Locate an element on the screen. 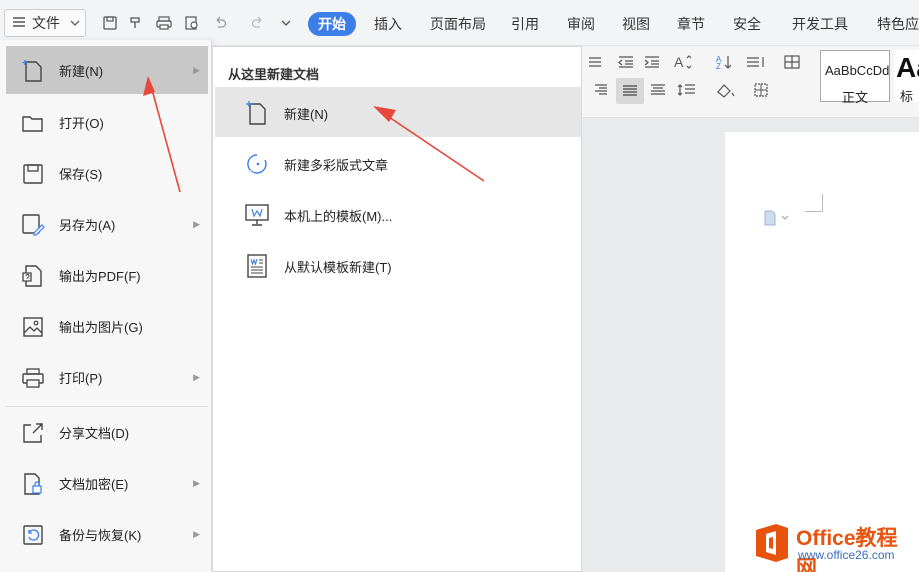 Image resolution: width=919 pixels, height=572 pixels. redo-icon is located at coordinates (258, 23).